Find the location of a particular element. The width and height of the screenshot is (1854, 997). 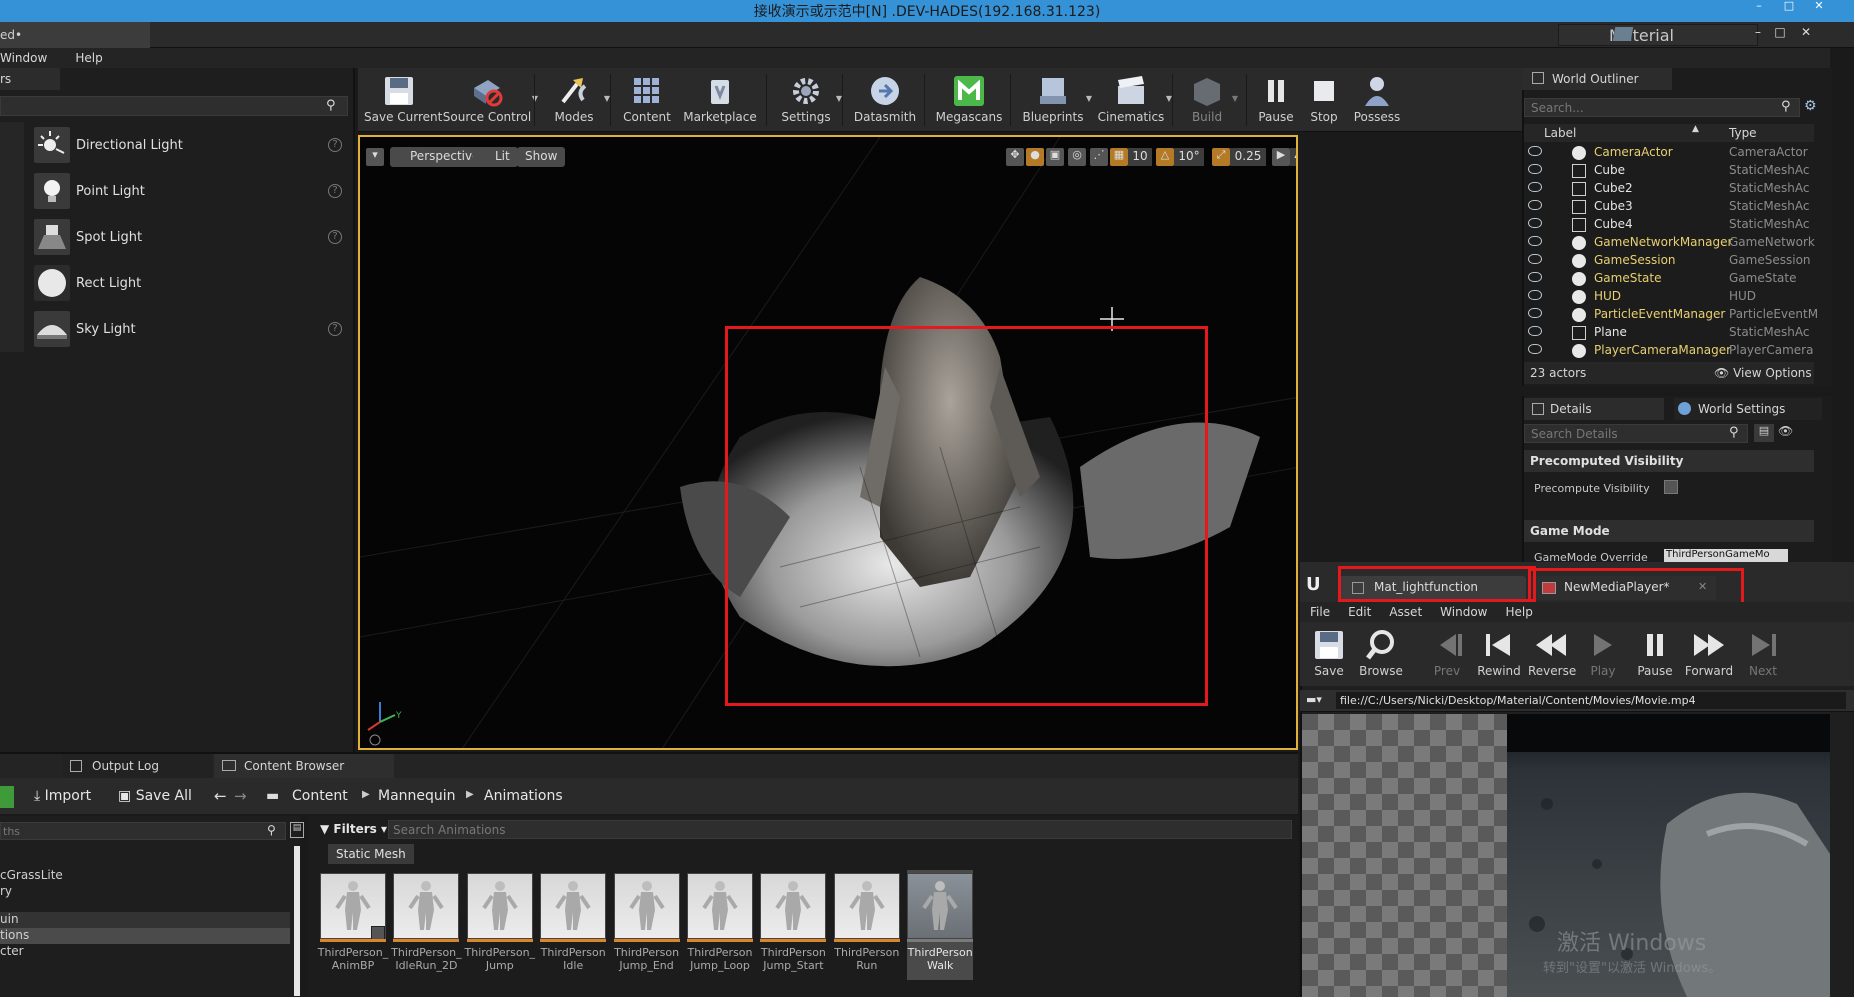

filters-button: ▼ Filters ▾ is located at coordinates (353, 829).